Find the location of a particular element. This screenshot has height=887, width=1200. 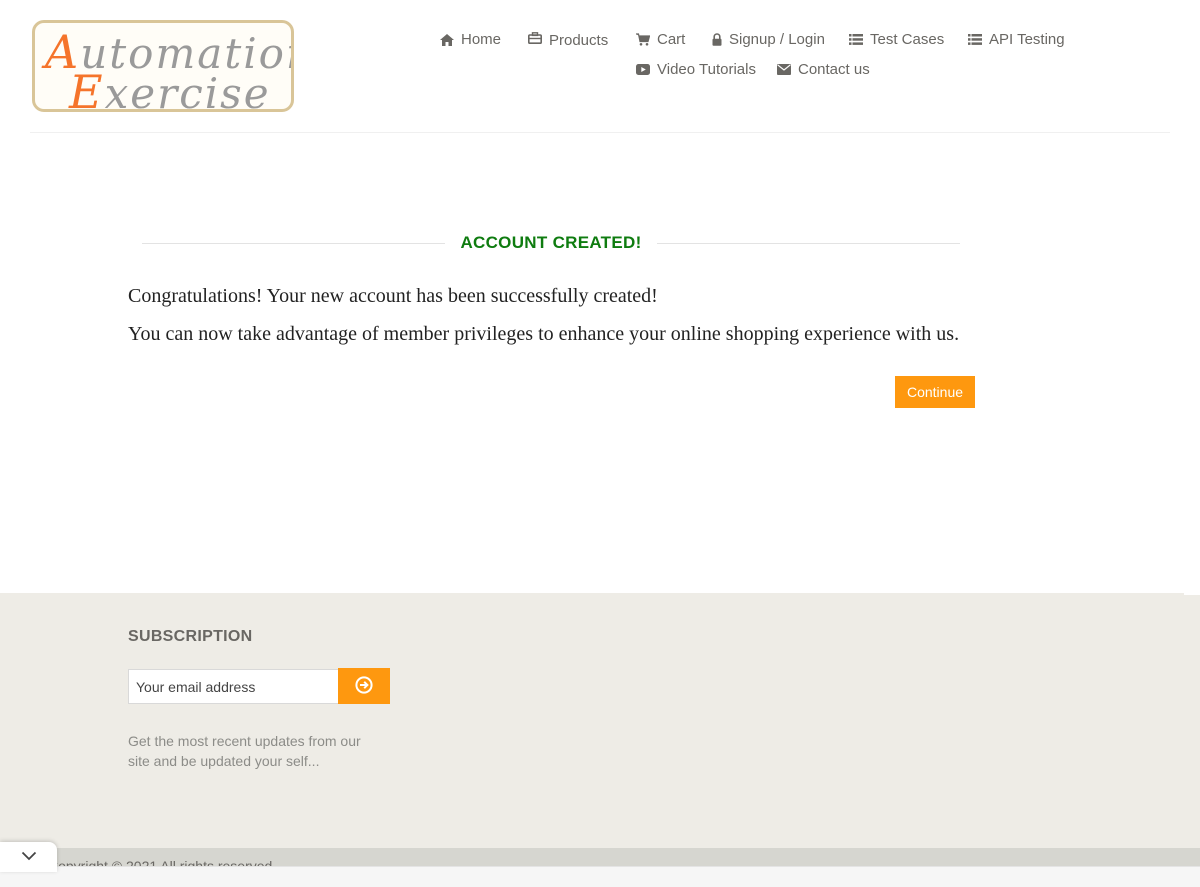

shopping-cart-icon is located at coordinates (643, 39).